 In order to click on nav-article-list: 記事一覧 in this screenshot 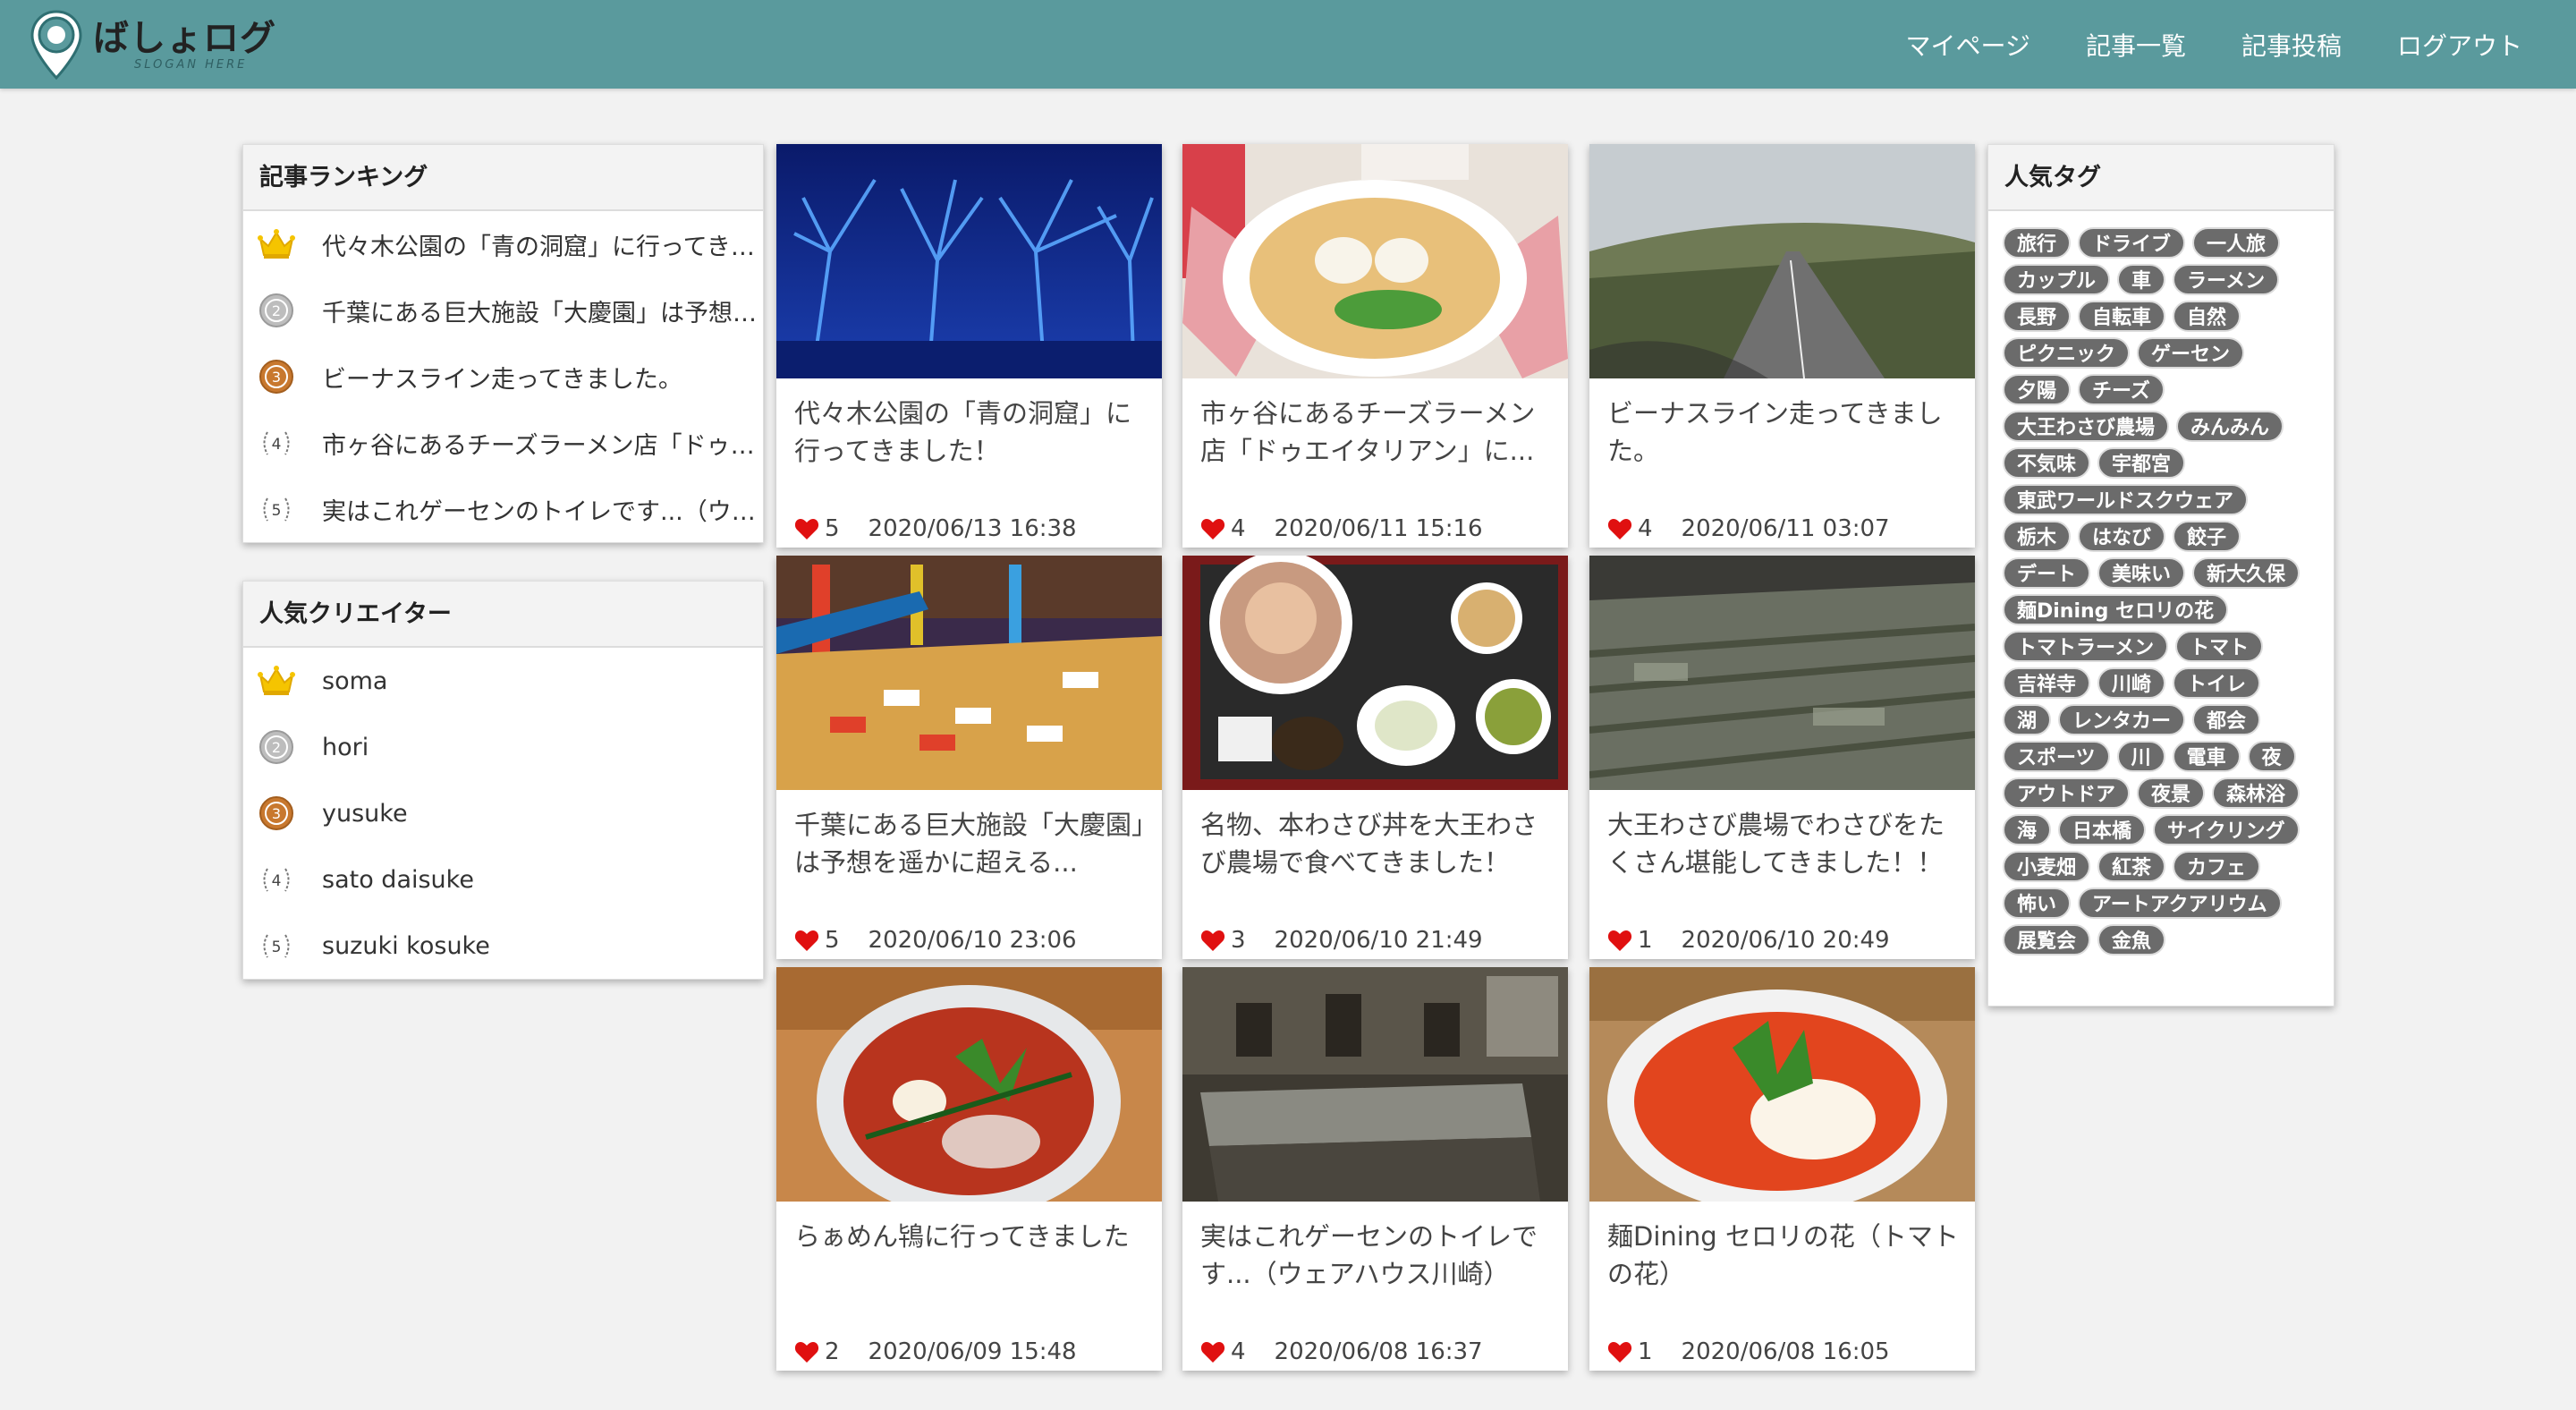, I will do `click(2136, 45)`.